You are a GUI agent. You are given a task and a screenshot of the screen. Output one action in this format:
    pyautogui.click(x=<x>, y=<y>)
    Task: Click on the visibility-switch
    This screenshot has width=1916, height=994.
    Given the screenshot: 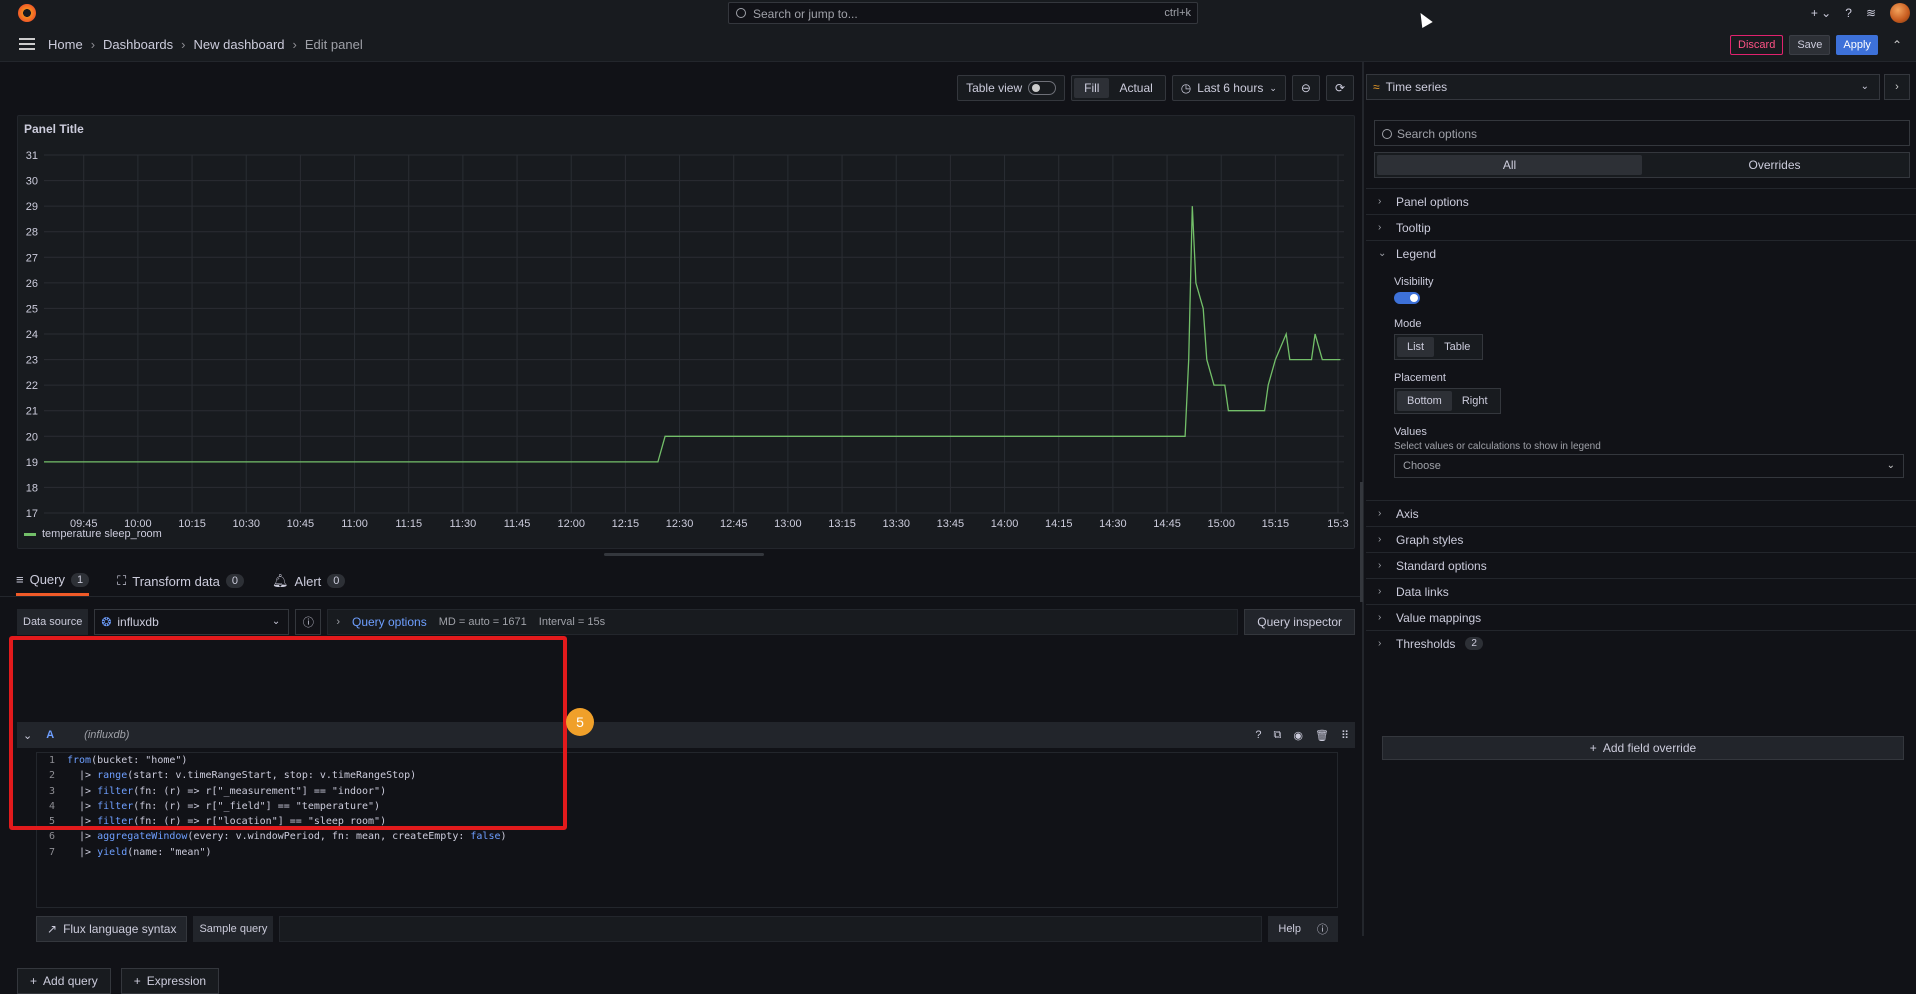 What is the action you would take?
    pyautogui.click(x=1407, y=298)
    